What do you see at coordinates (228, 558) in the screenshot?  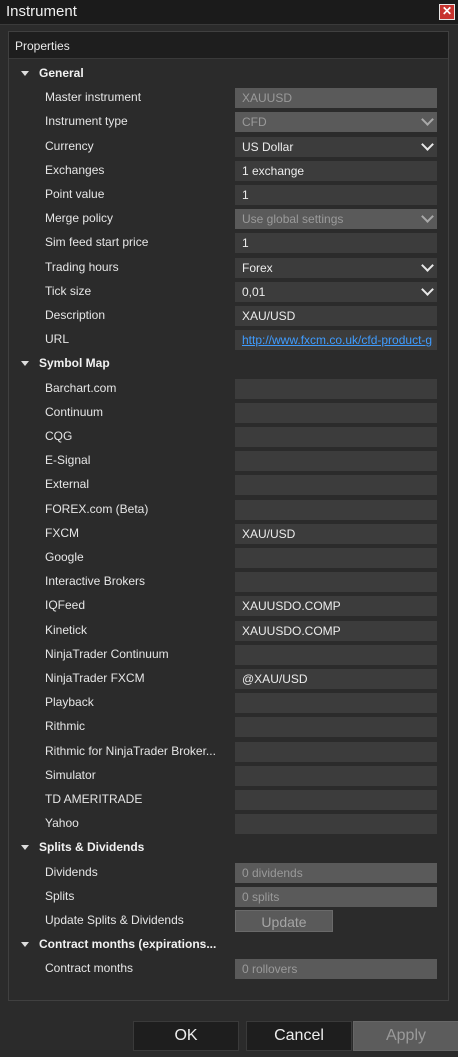 I see `property-row-google: Google` at bounding box center [228, 558].